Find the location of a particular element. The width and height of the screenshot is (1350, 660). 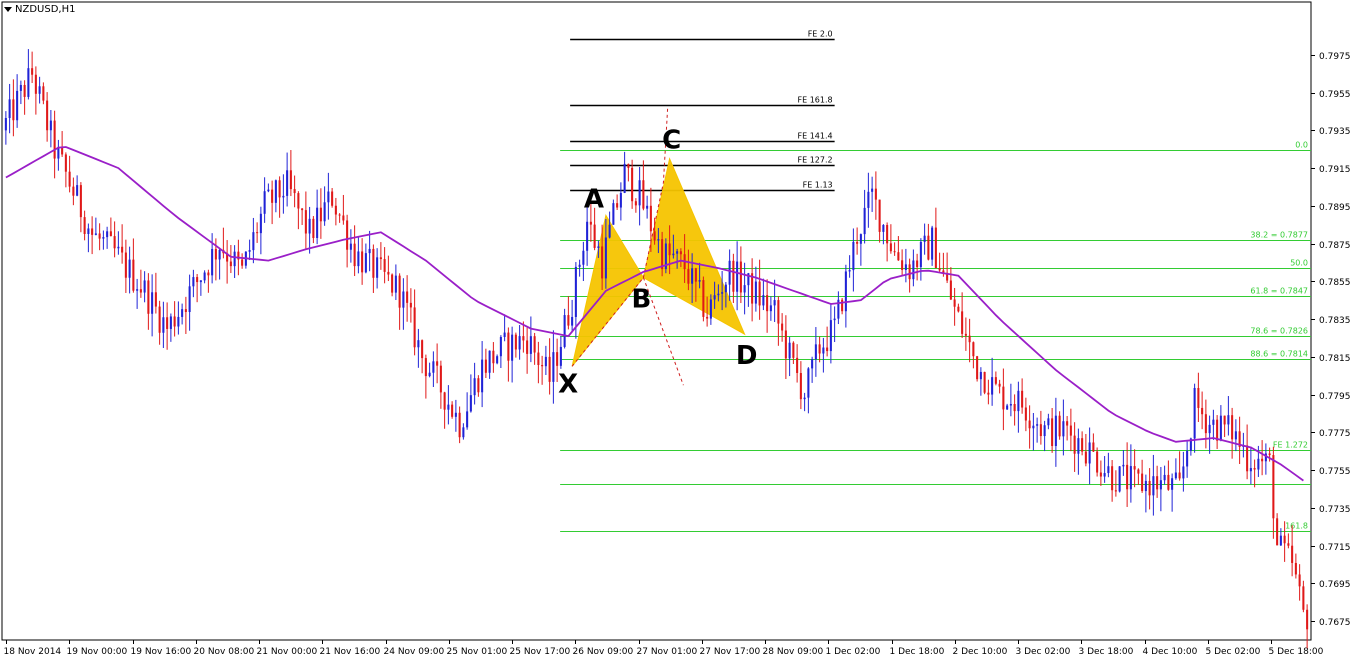

fe-level-label: FE 2.0 is located at coordinates (820, 34).